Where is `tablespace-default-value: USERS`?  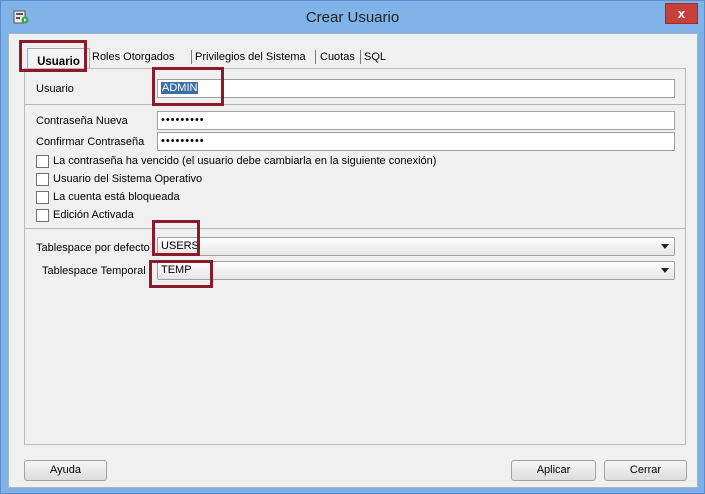 tablespace-default-value: USERS is located at coordinates (180, 246).